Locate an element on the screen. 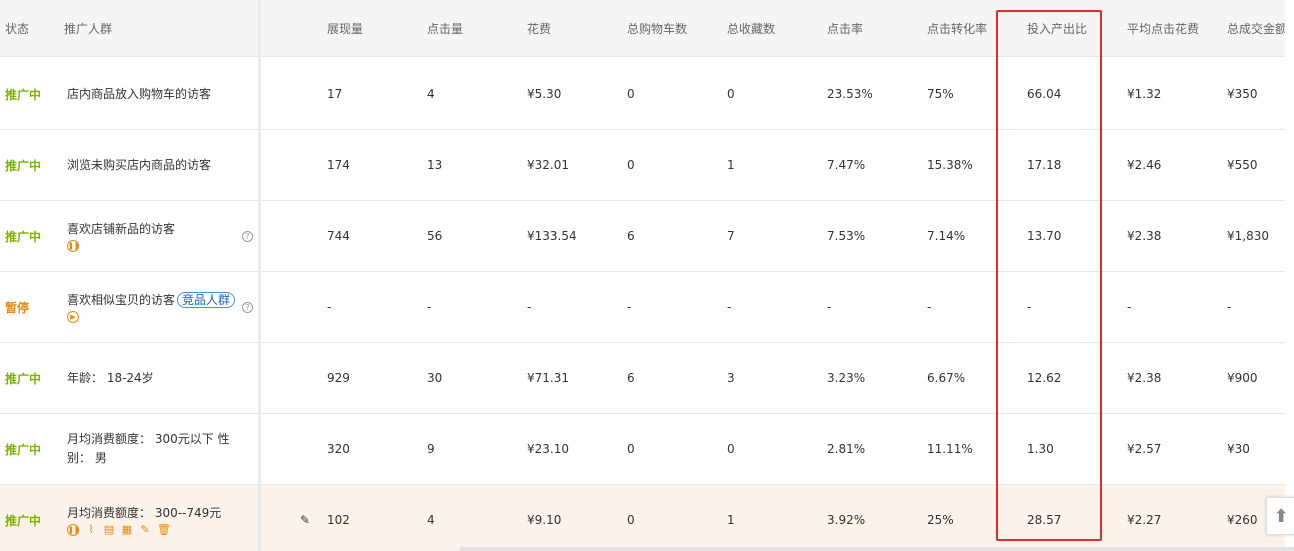  ctr-value: 3.92% is located at coordinates (846, 520).